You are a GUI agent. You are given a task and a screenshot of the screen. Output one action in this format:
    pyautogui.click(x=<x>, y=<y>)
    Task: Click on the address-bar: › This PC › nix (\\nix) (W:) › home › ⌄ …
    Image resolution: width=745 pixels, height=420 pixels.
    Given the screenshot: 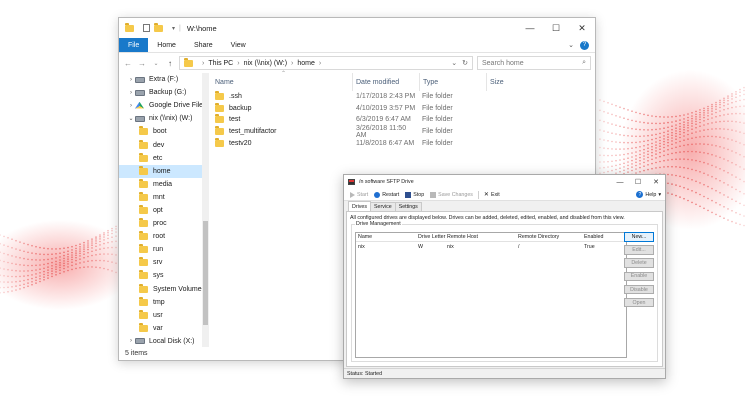 What is the action you would take?
    pyautogui.click(x=326, y=63)
    